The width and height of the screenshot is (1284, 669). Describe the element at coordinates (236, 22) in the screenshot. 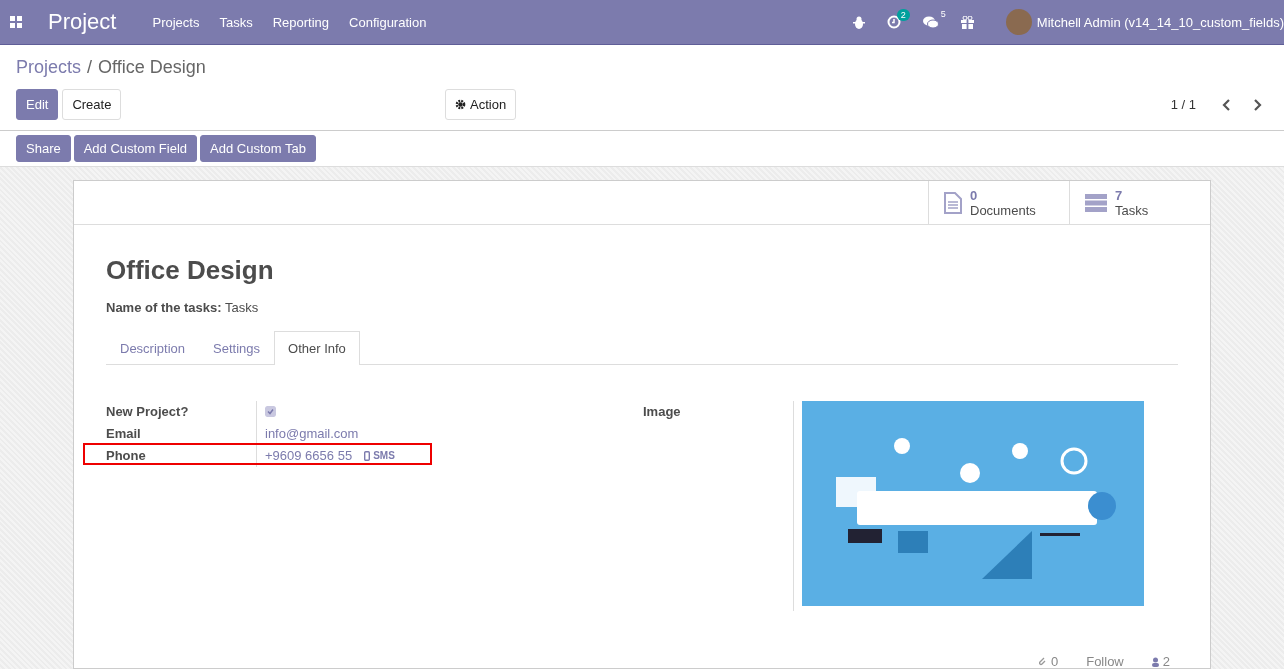

I see `menu-item: Tasks` at that location.